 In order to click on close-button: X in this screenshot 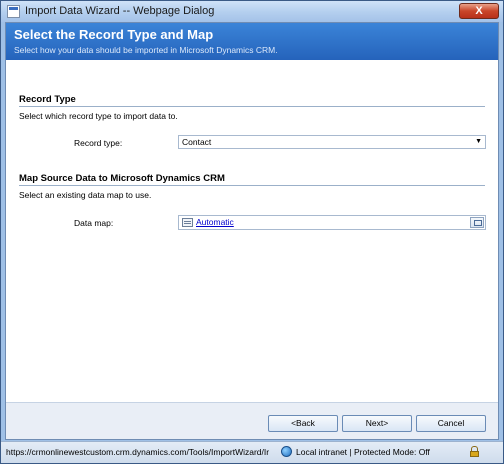, I will do `click(479, 11)`.